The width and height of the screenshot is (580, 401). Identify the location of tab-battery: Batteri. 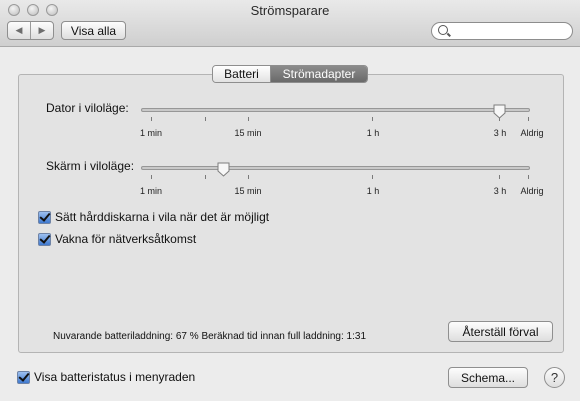
(242, 74).